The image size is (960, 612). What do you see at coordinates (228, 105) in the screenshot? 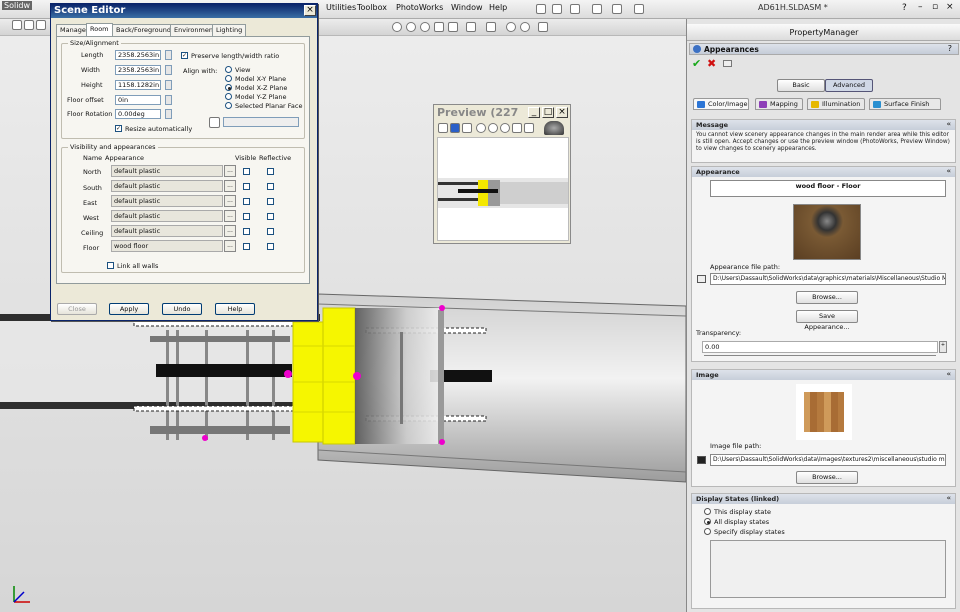
I see `align-face-radio` at bounding box center [228, 105].